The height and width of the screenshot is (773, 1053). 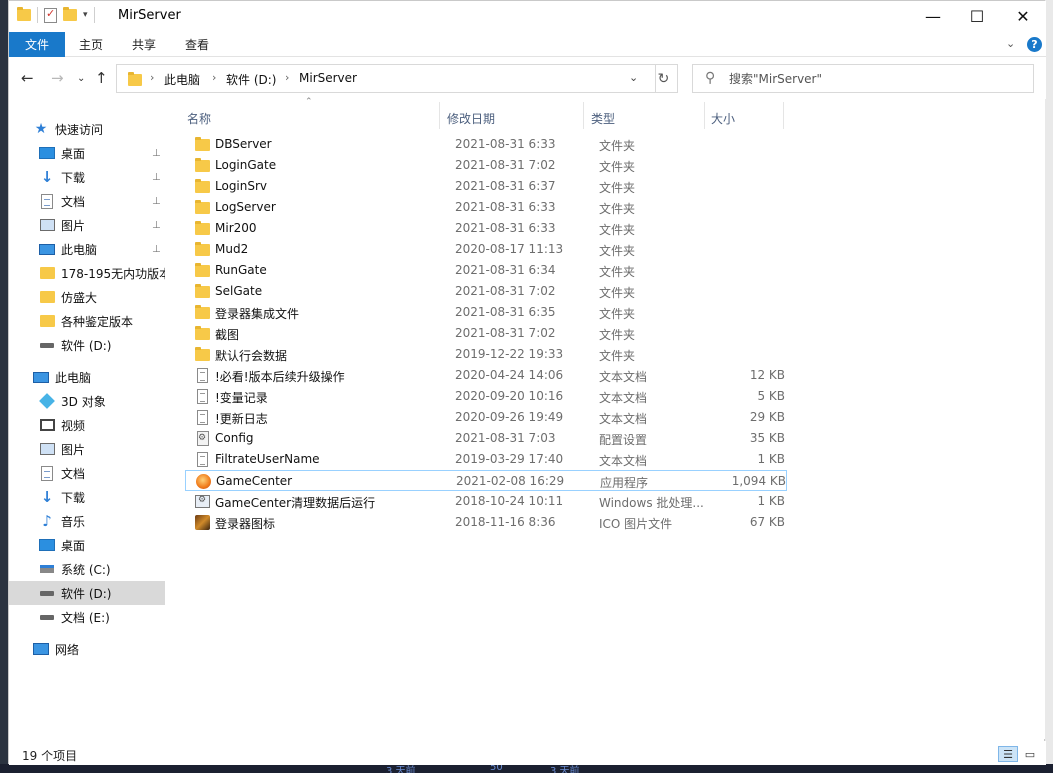 I want to click on expand-ribbon-icon: ⌄, so click(x=1010, y=43).